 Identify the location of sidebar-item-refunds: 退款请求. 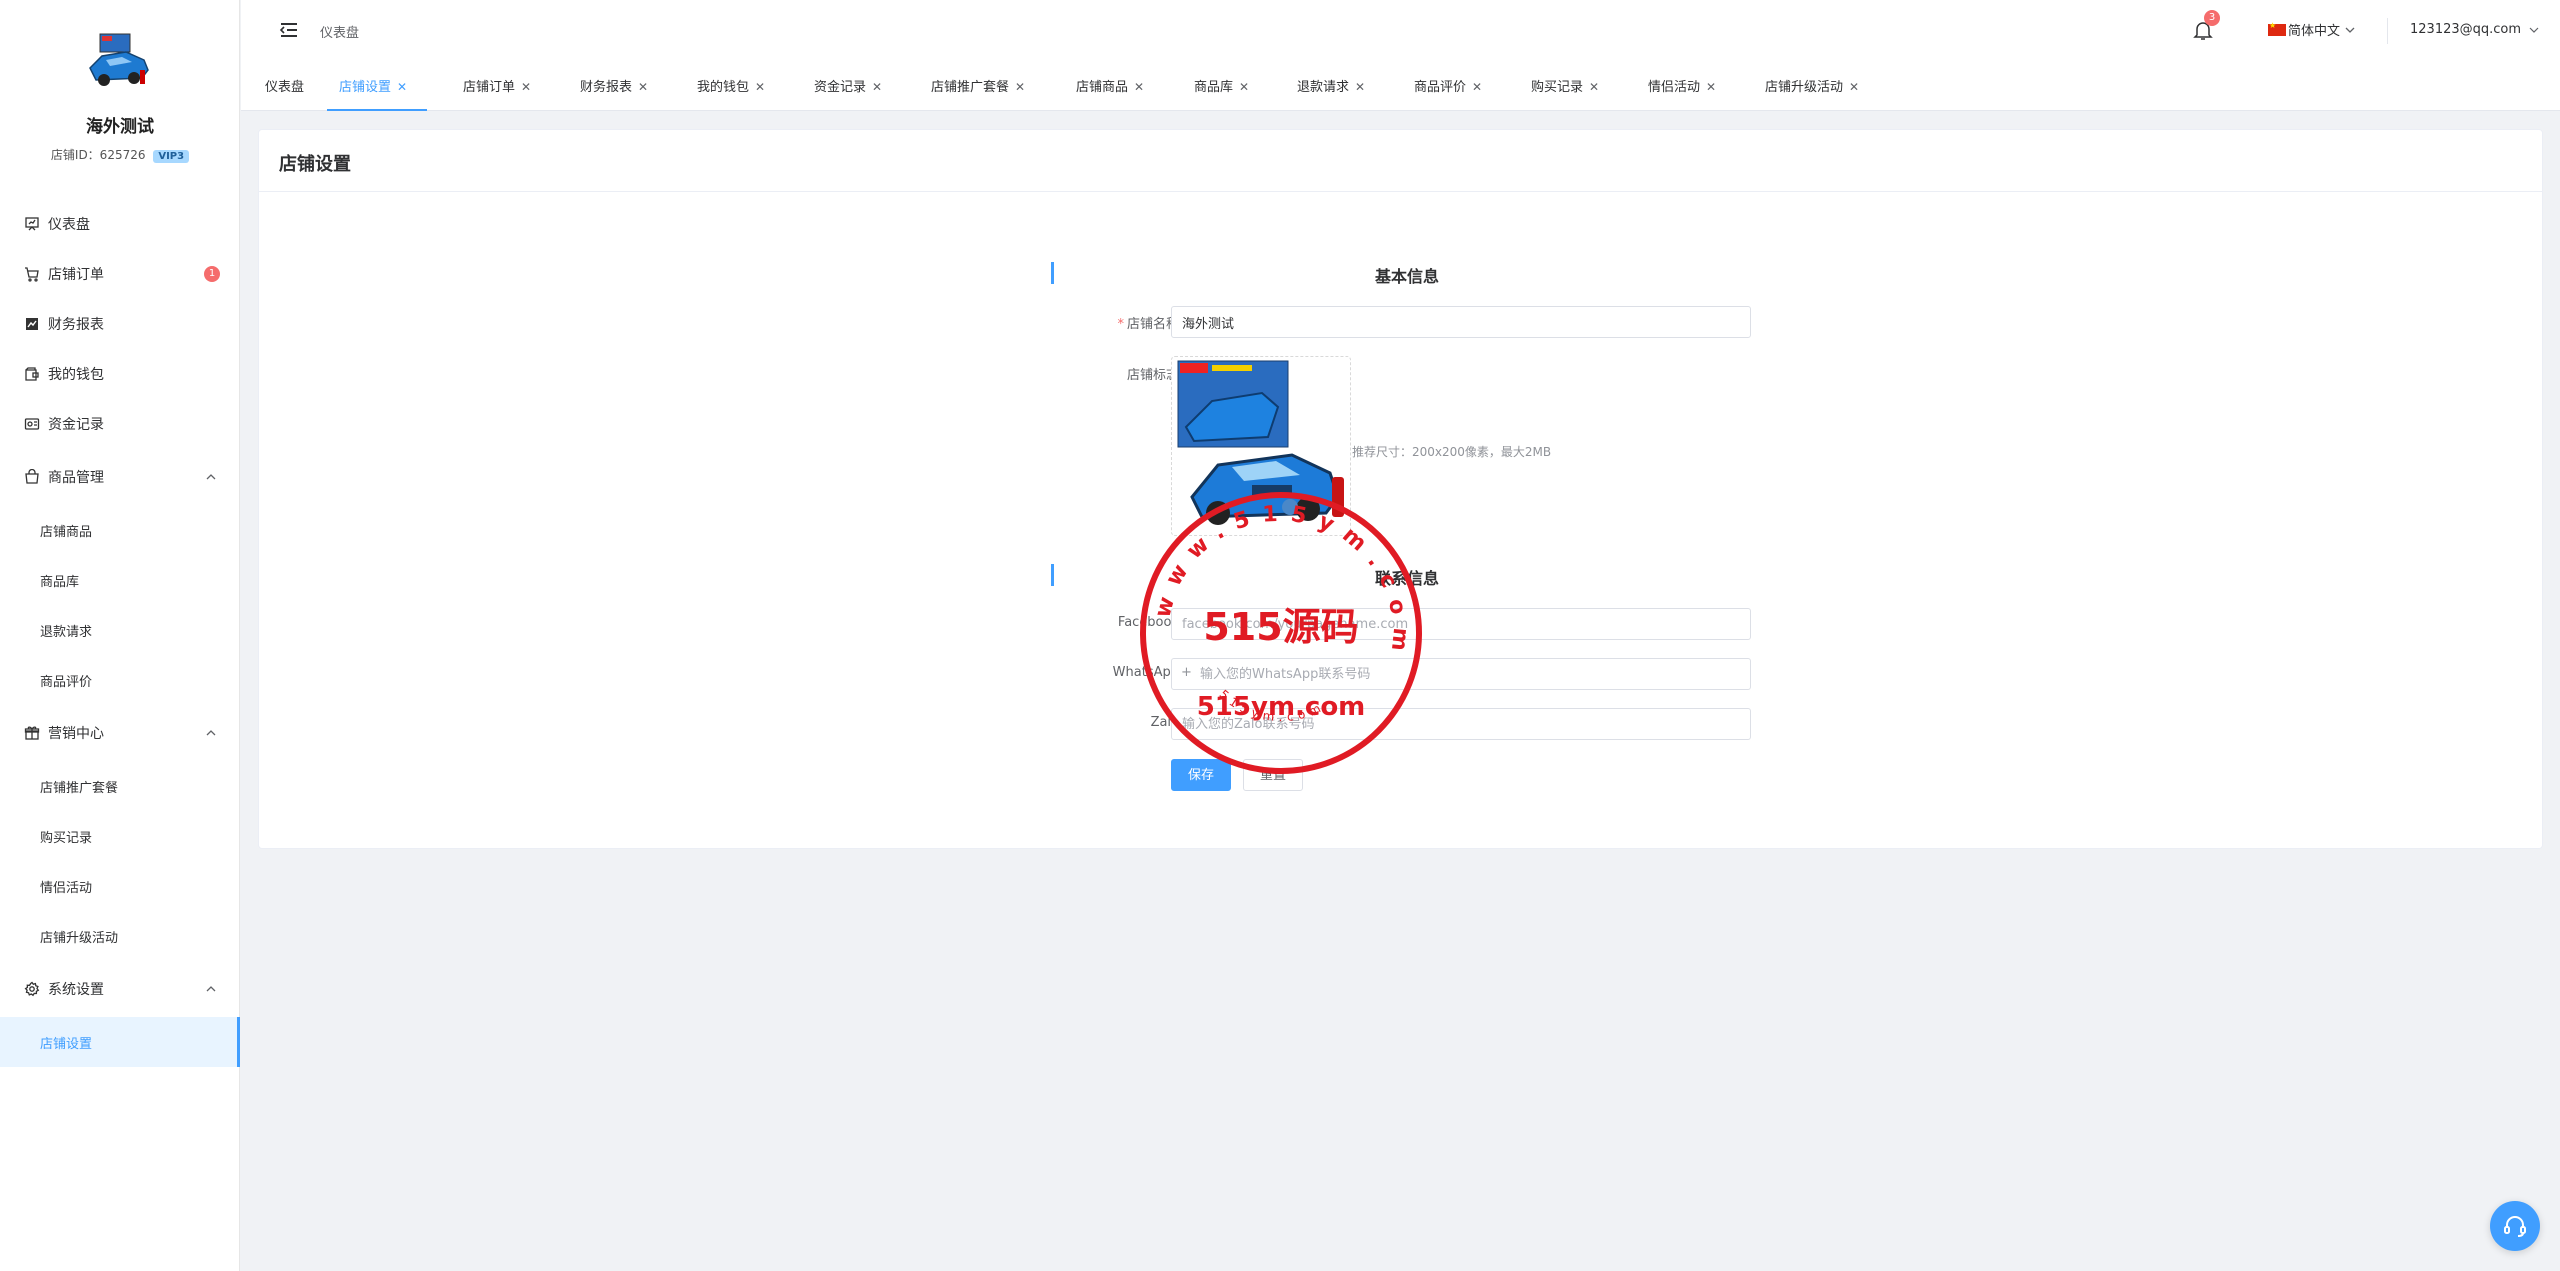
(120, 630).